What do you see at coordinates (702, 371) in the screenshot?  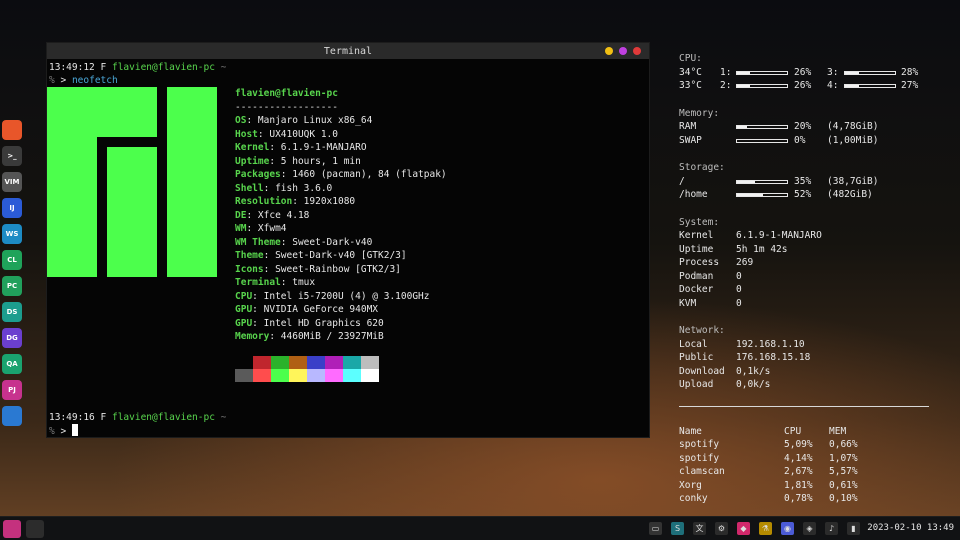 I see `network-label: Download` at bounding box center [702, 371].